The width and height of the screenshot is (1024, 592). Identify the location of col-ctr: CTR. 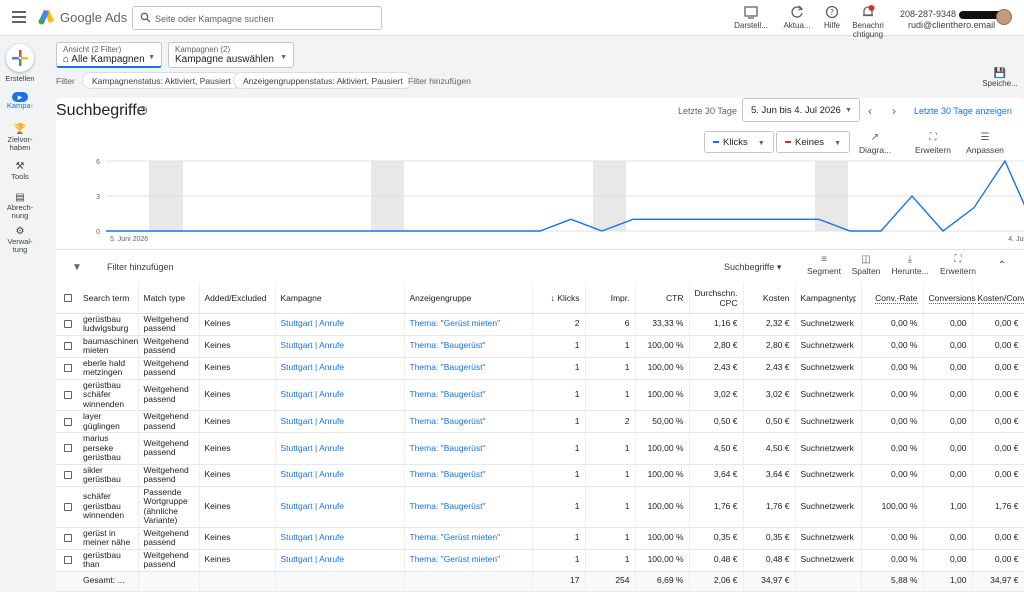
(662, 298).